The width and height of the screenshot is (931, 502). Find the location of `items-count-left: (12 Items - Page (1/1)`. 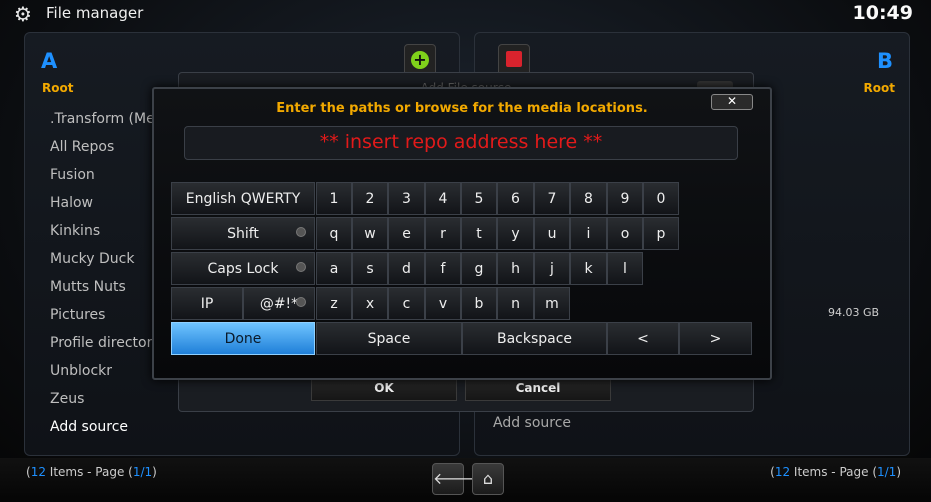

items-count-left: (12 Items - Page (1/1) is located at coordinates (91, 472).